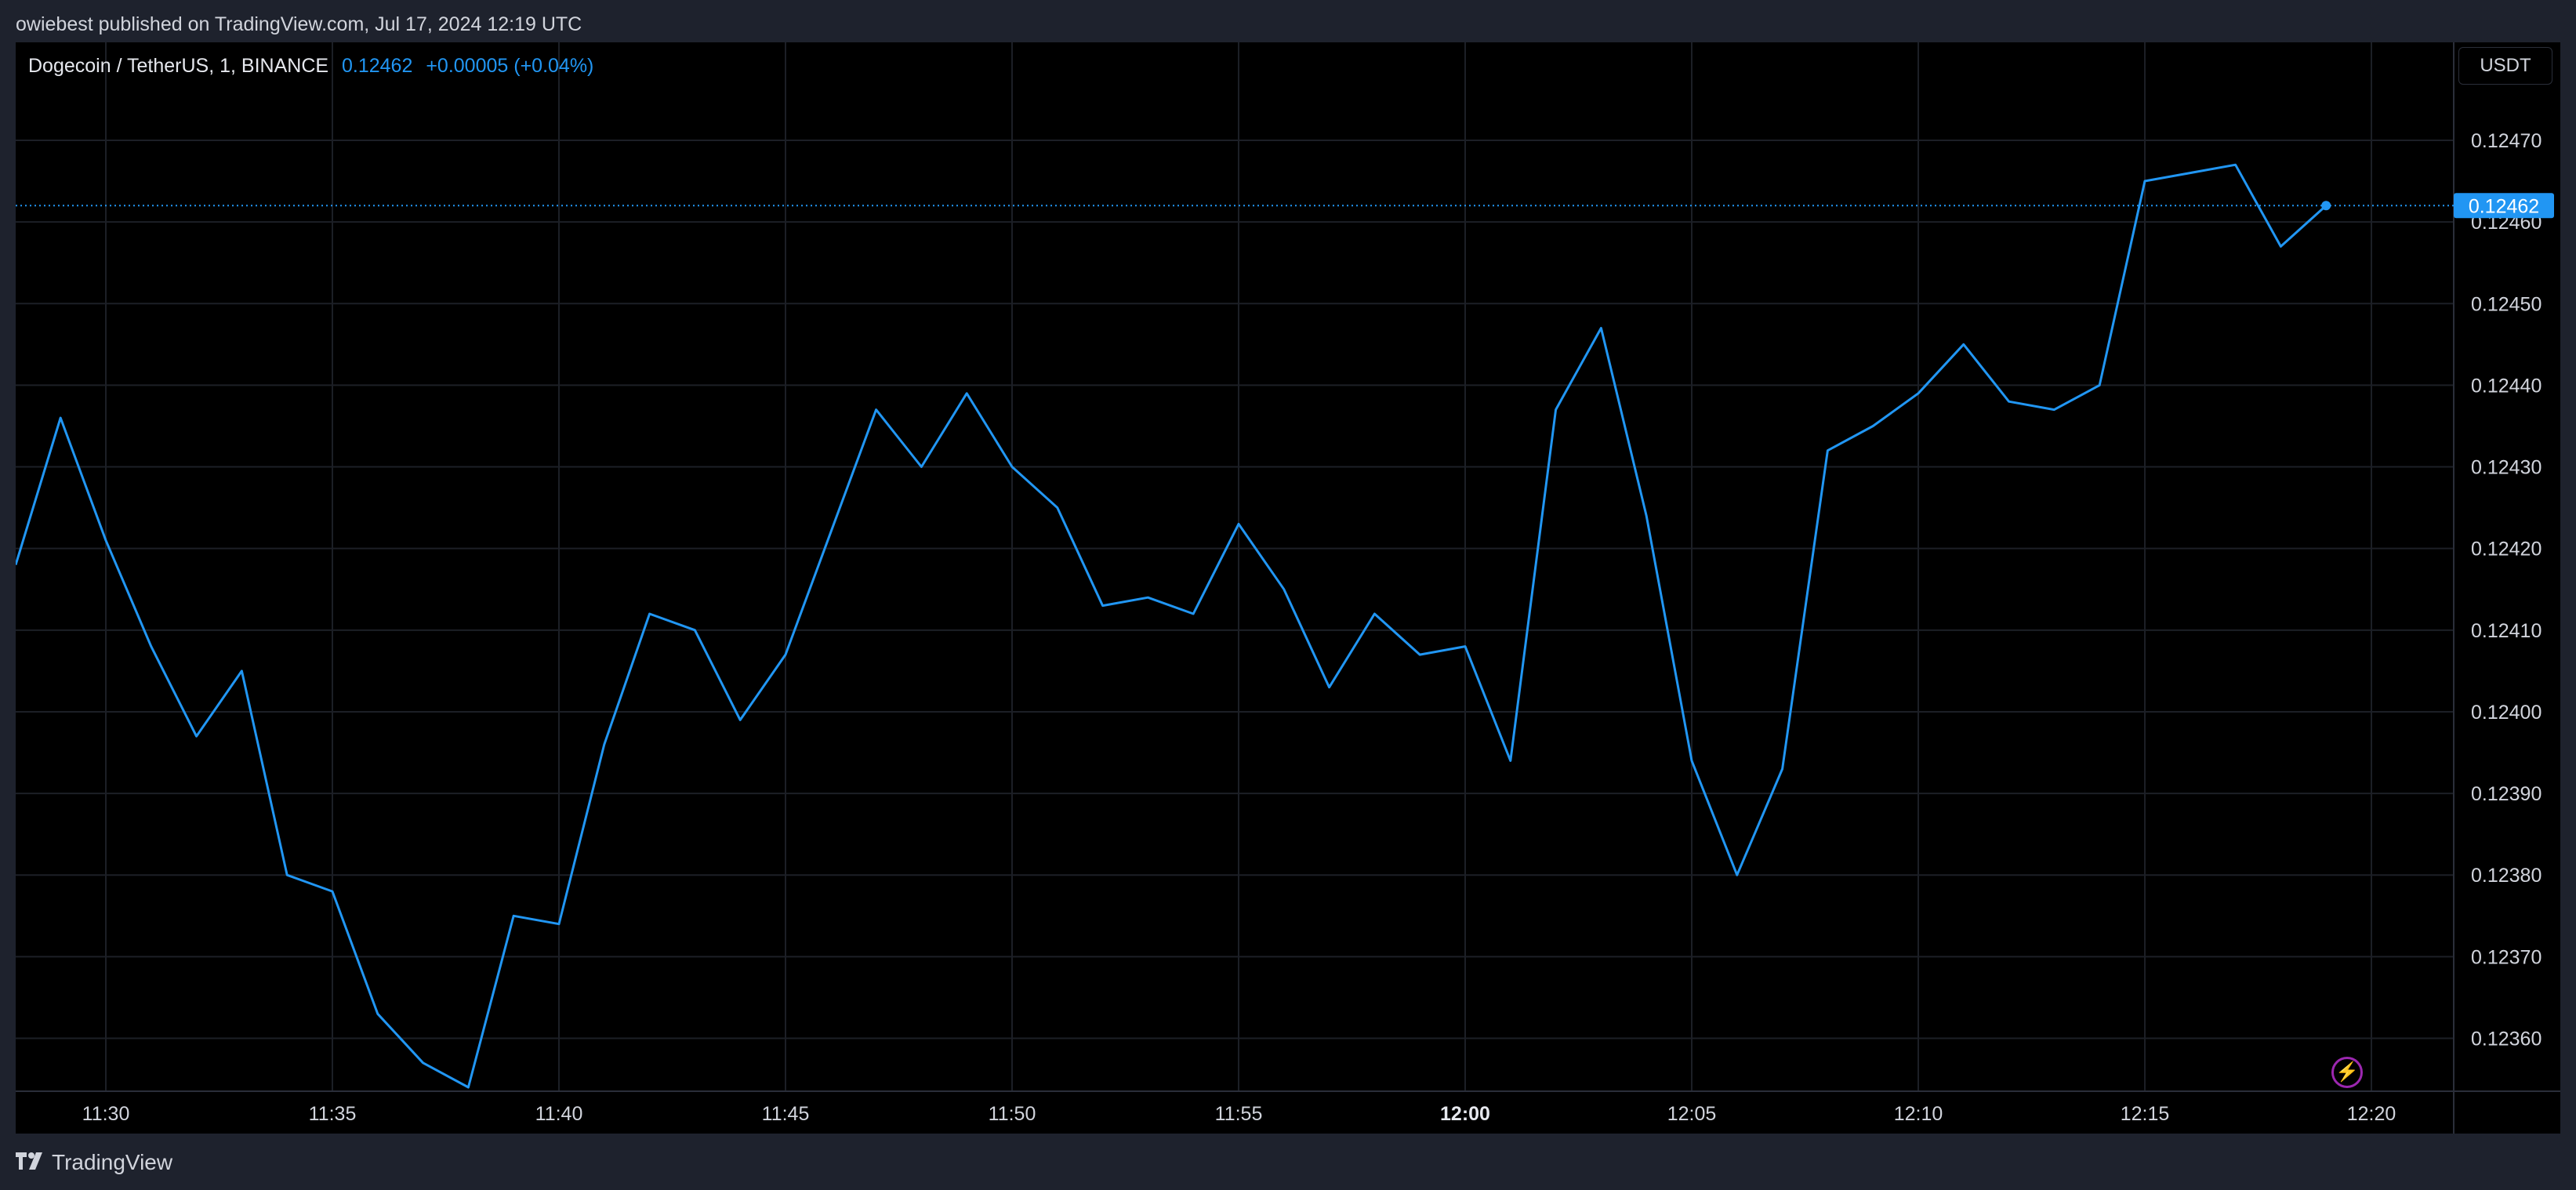 Image resolution: width=2576 pixels, height=1190 pixels. I want to click on symbol-label: Dogecoin / TetherUS, 1, BINANCE, so click(178, 66).